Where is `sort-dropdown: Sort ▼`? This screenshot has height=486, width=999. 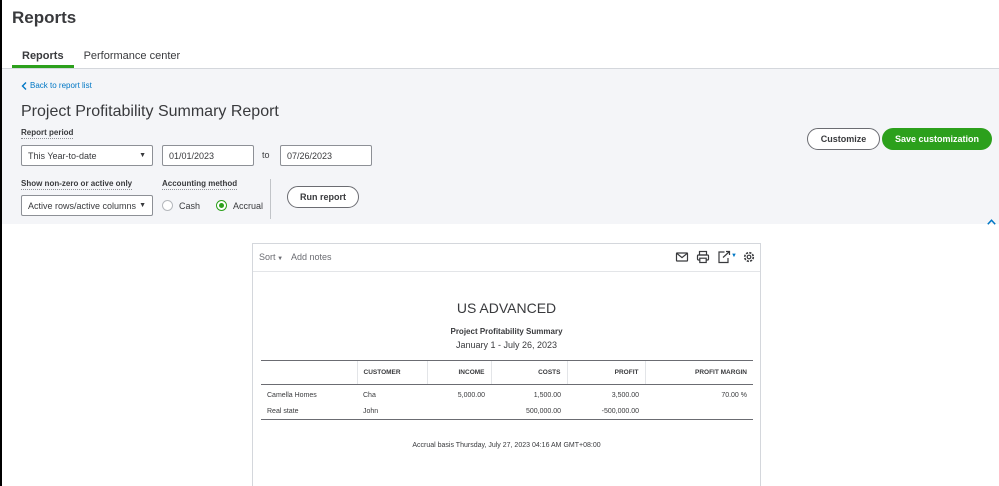 sort-dropdown: Sort ▼ is located at coordinates (271, 257).